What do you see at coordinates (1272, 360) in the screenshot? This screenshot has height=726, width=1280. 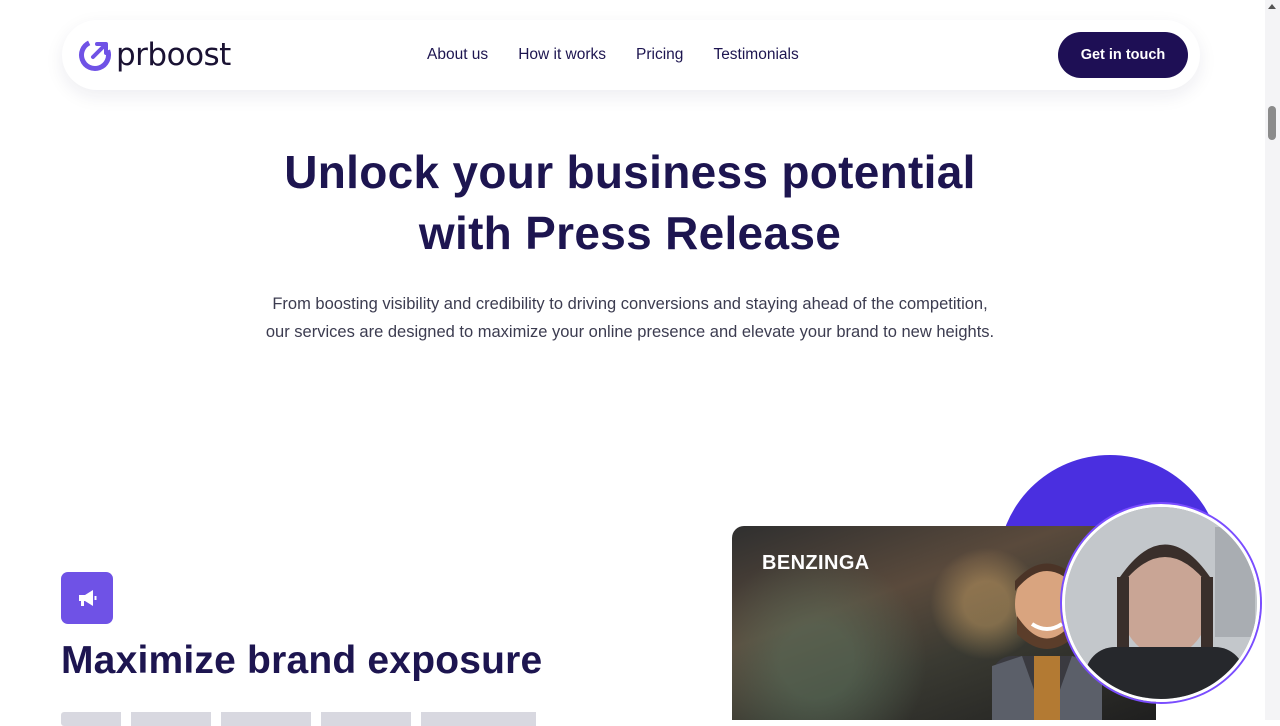 I see `page-scrollbar` at bounding box center [1272, 360].